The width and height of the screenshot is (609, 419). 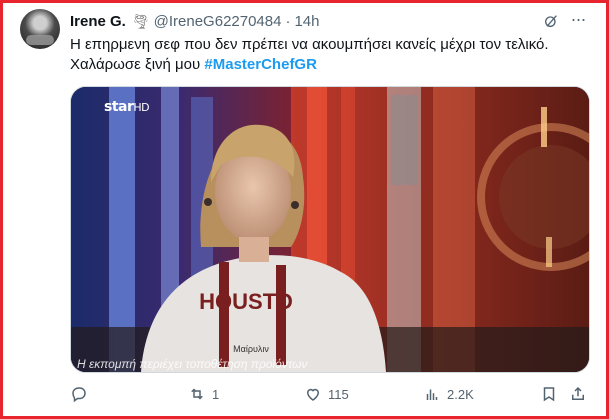 I want to click on channel-logo-main: star, so click(x=119, y=107).